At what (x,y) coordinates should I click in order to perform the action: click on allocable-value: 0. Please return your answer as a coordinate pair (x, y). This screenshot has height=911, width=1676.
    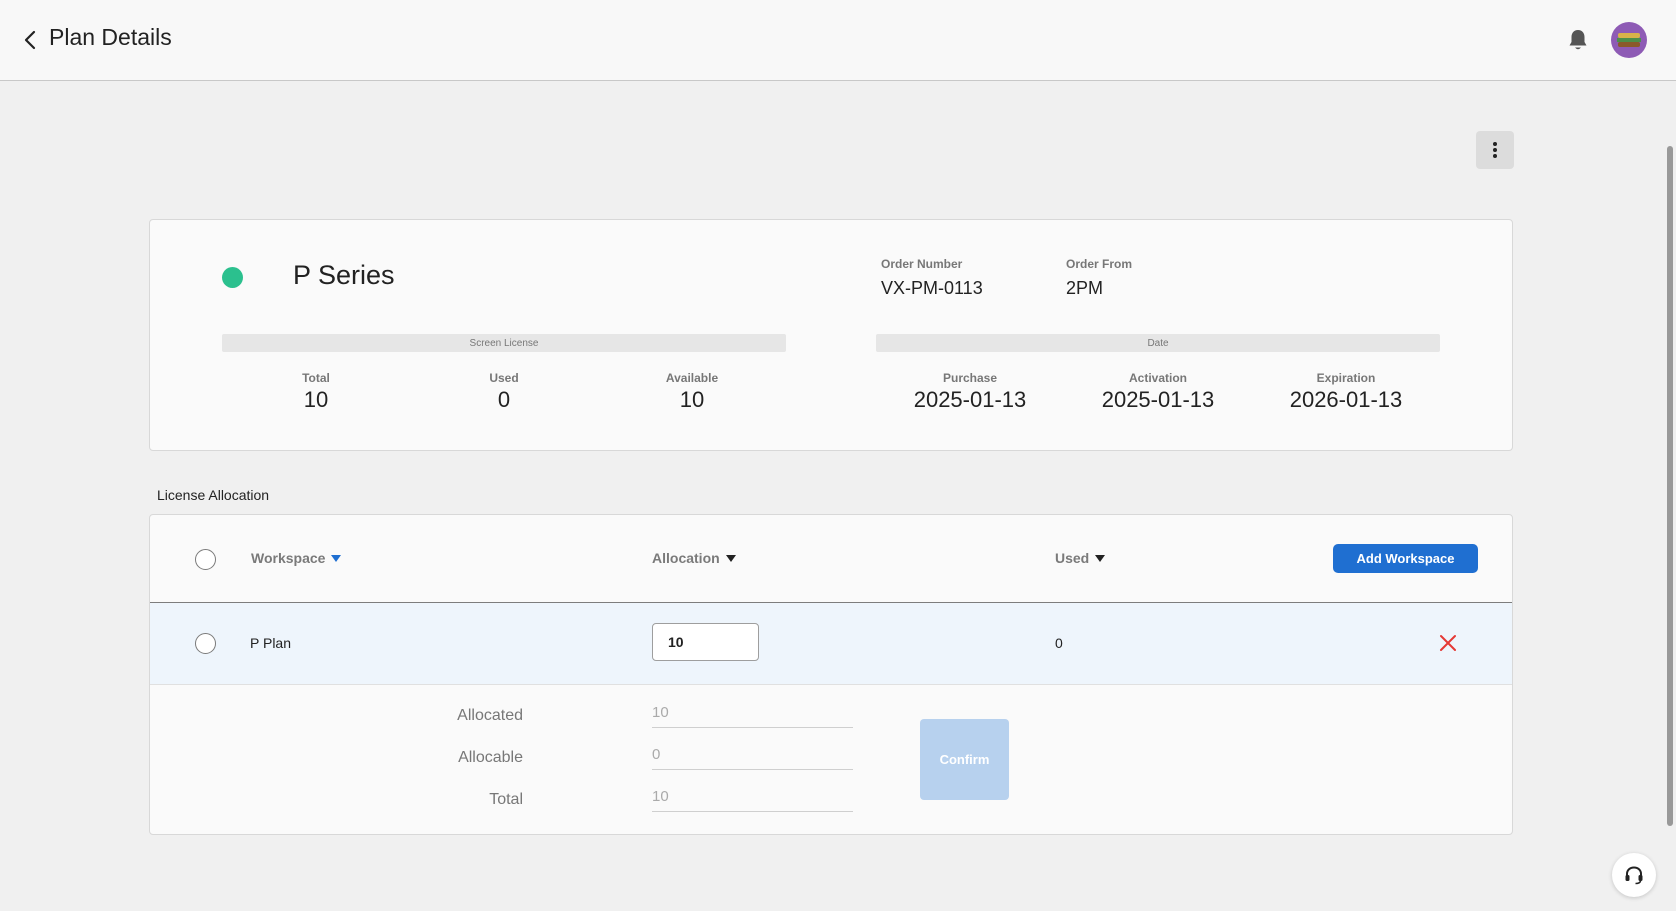
    Looking at the image, I should click on (752, 757).